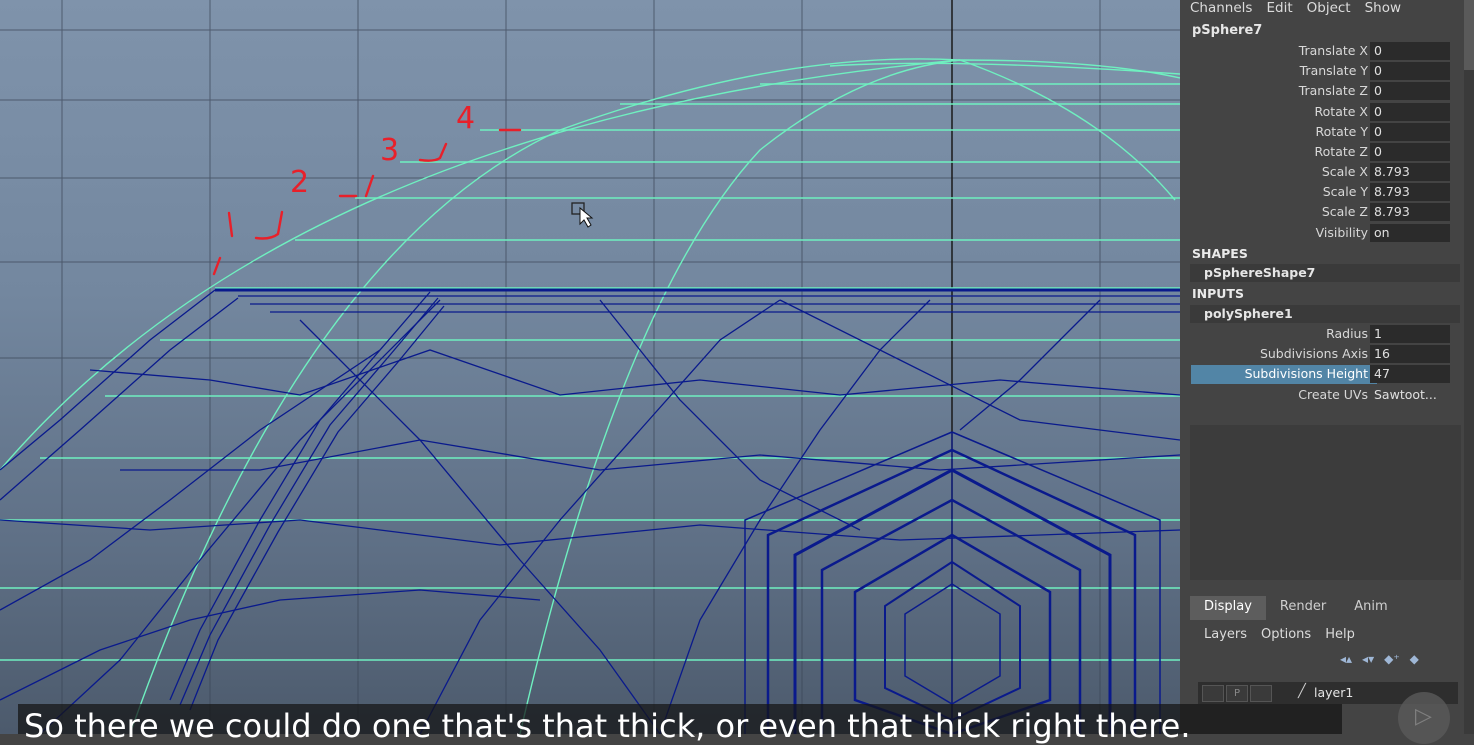 The height and width of the screenshot is (745, 1474). I want to click on attr-label: Radius, so click(1347, 333).